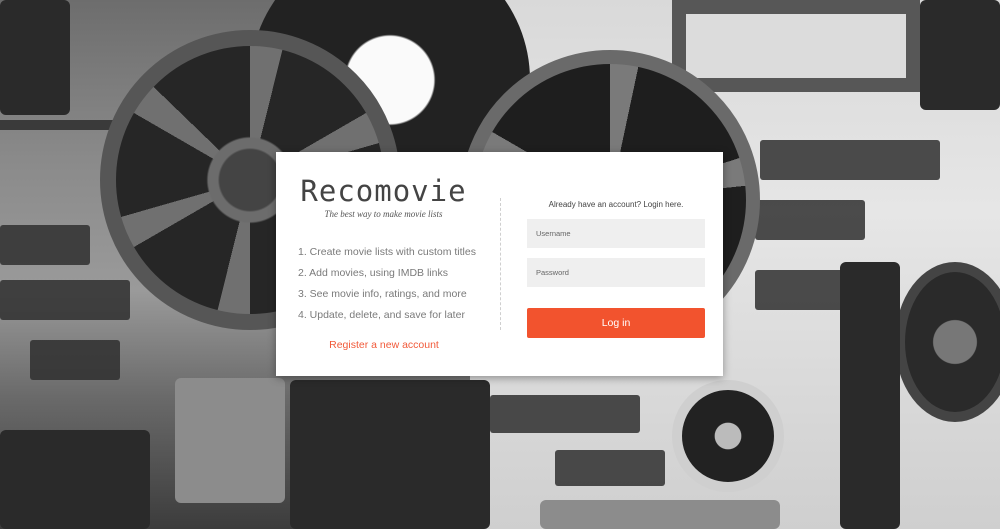 The width and height of the screenshot is (1000, 529). What do you see at coordinates (390, 454) in the screenshot?
I see `projector-center` at bounding box center [390, 454].